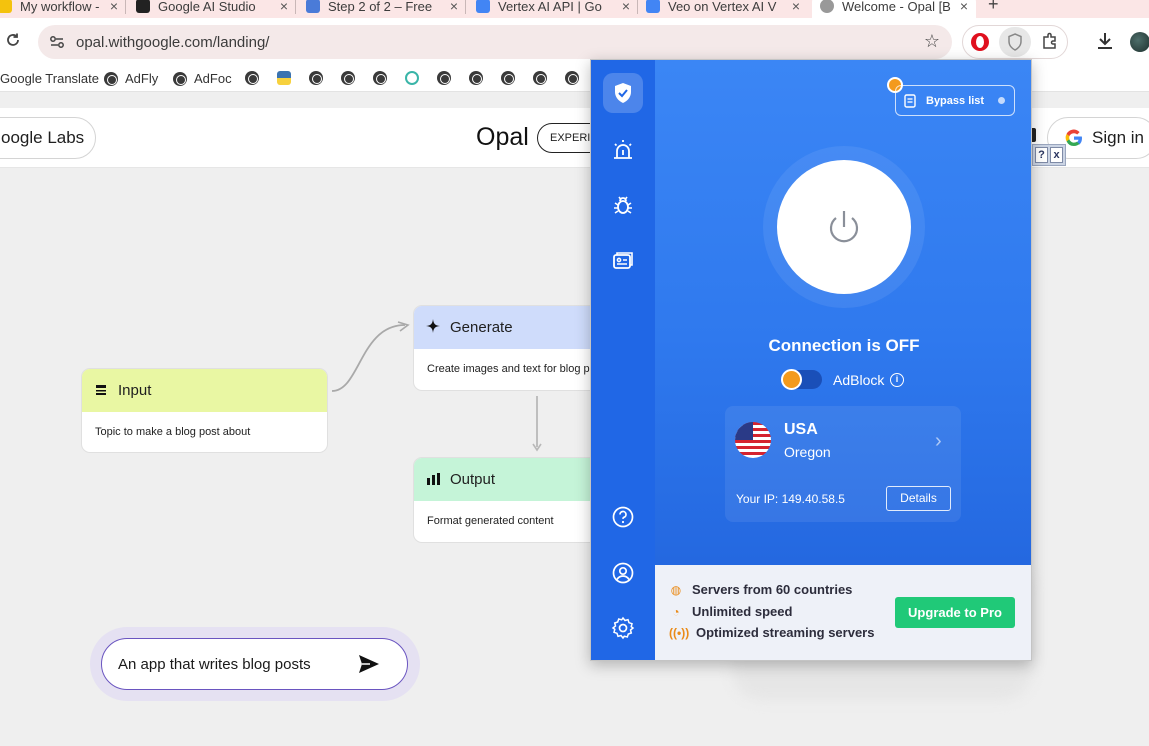 This screenshot has width=1149, height=746. I want to click on vpn-account-button, so click(623, 573).